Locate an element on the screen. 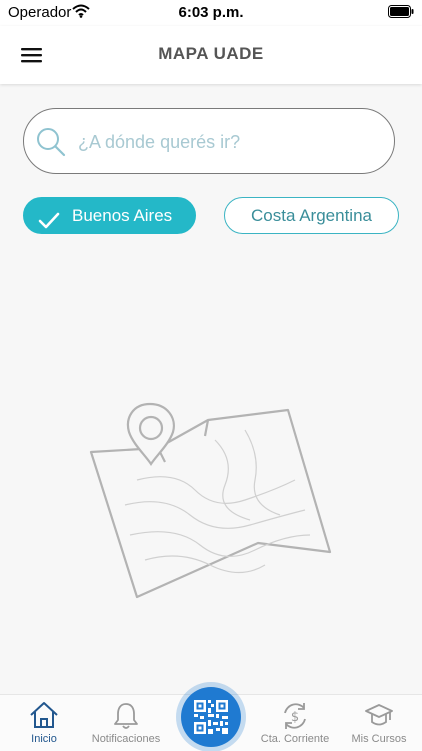 The height and width of the screenshot is (751, 422). checkmark-icon is located at coordinates (49, 224).